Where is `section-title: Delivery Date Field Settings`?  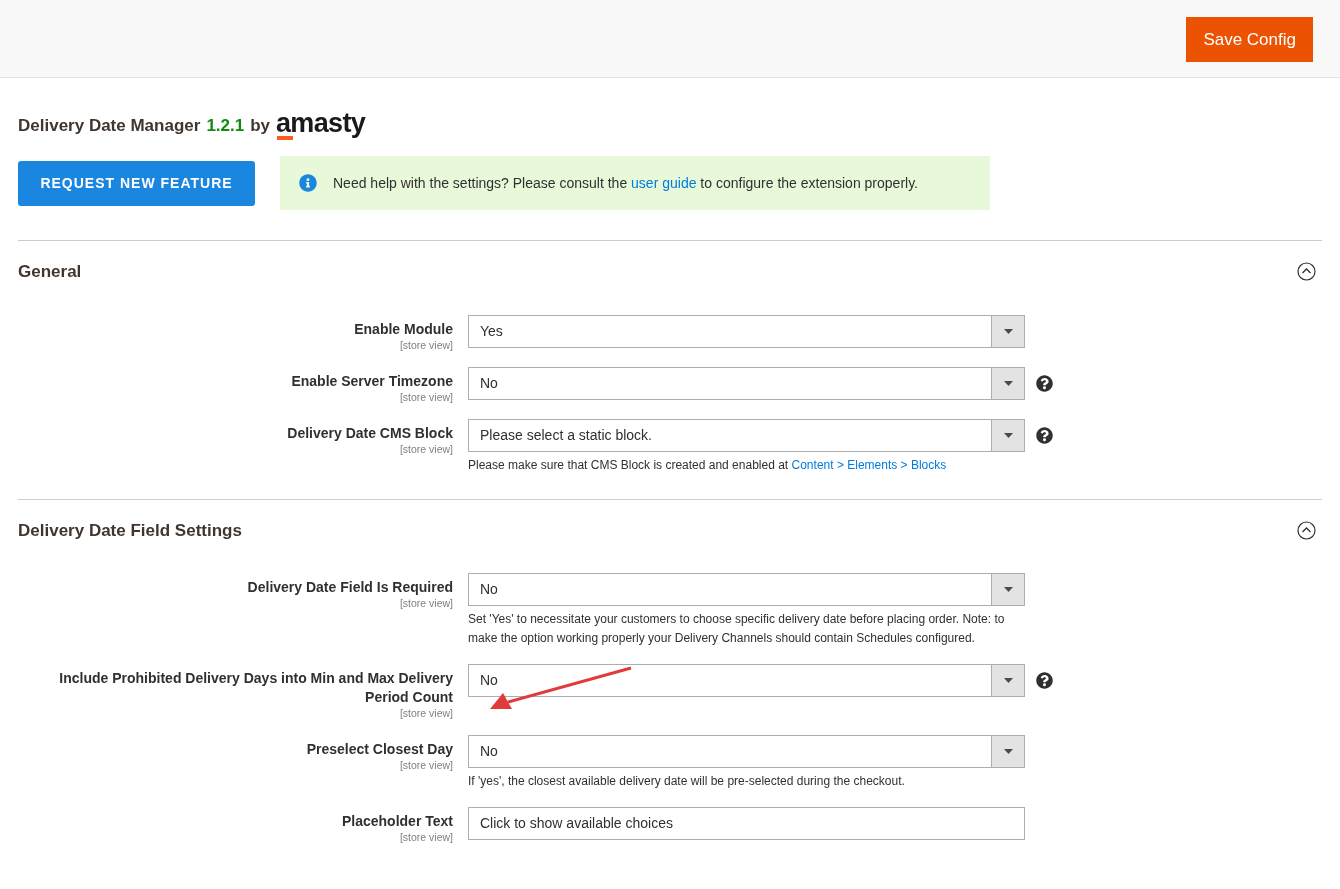 section-title: Delivery Date Field Settings is located at coordinates (130, 530).